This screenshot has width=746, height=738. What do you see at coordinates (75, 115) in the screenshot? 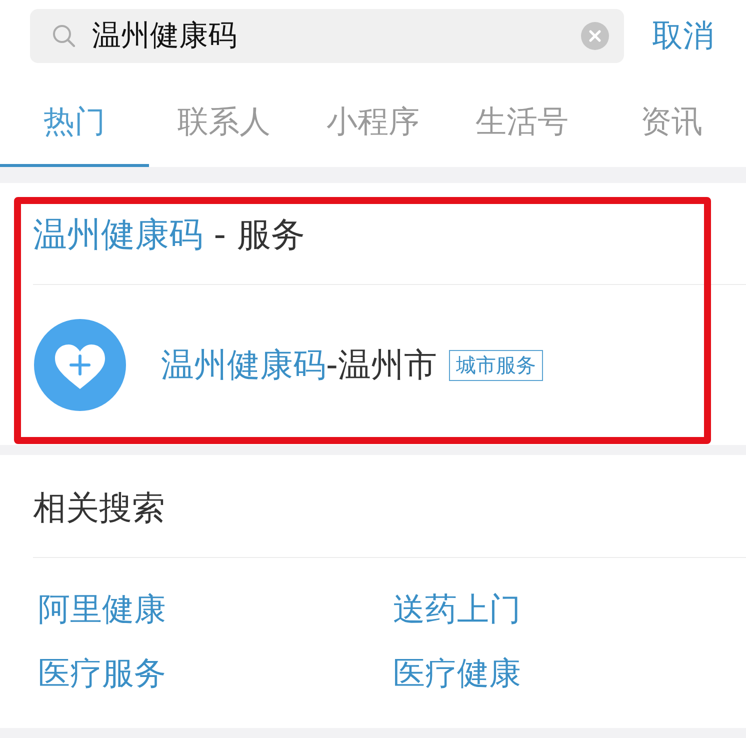
I see `tab: 热门` at bounding box center [75, 115].